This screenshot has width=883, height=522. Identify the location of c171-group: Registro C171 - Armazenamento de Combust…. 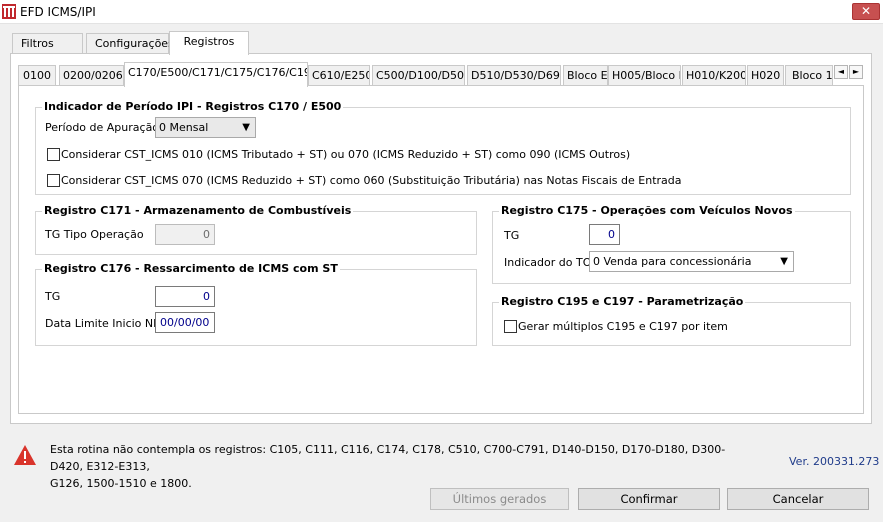
(256, 229).